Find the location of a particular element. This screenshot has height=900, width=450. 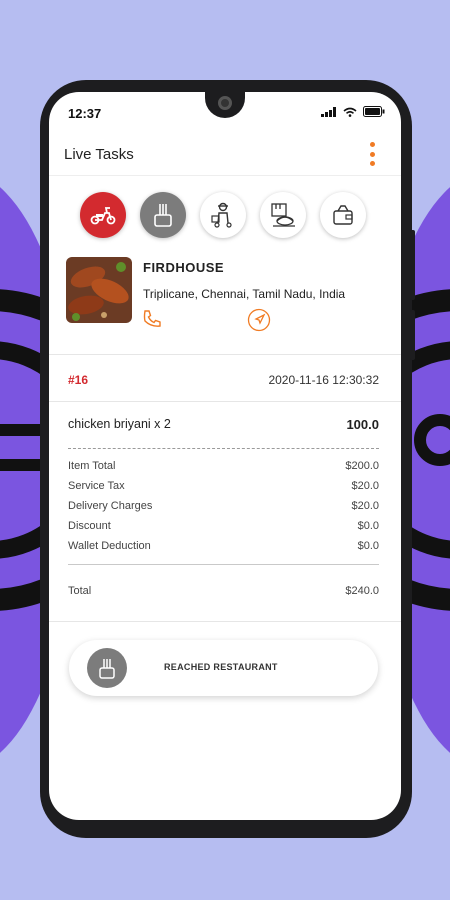

step-pickup is located at coordinates (223, 215).